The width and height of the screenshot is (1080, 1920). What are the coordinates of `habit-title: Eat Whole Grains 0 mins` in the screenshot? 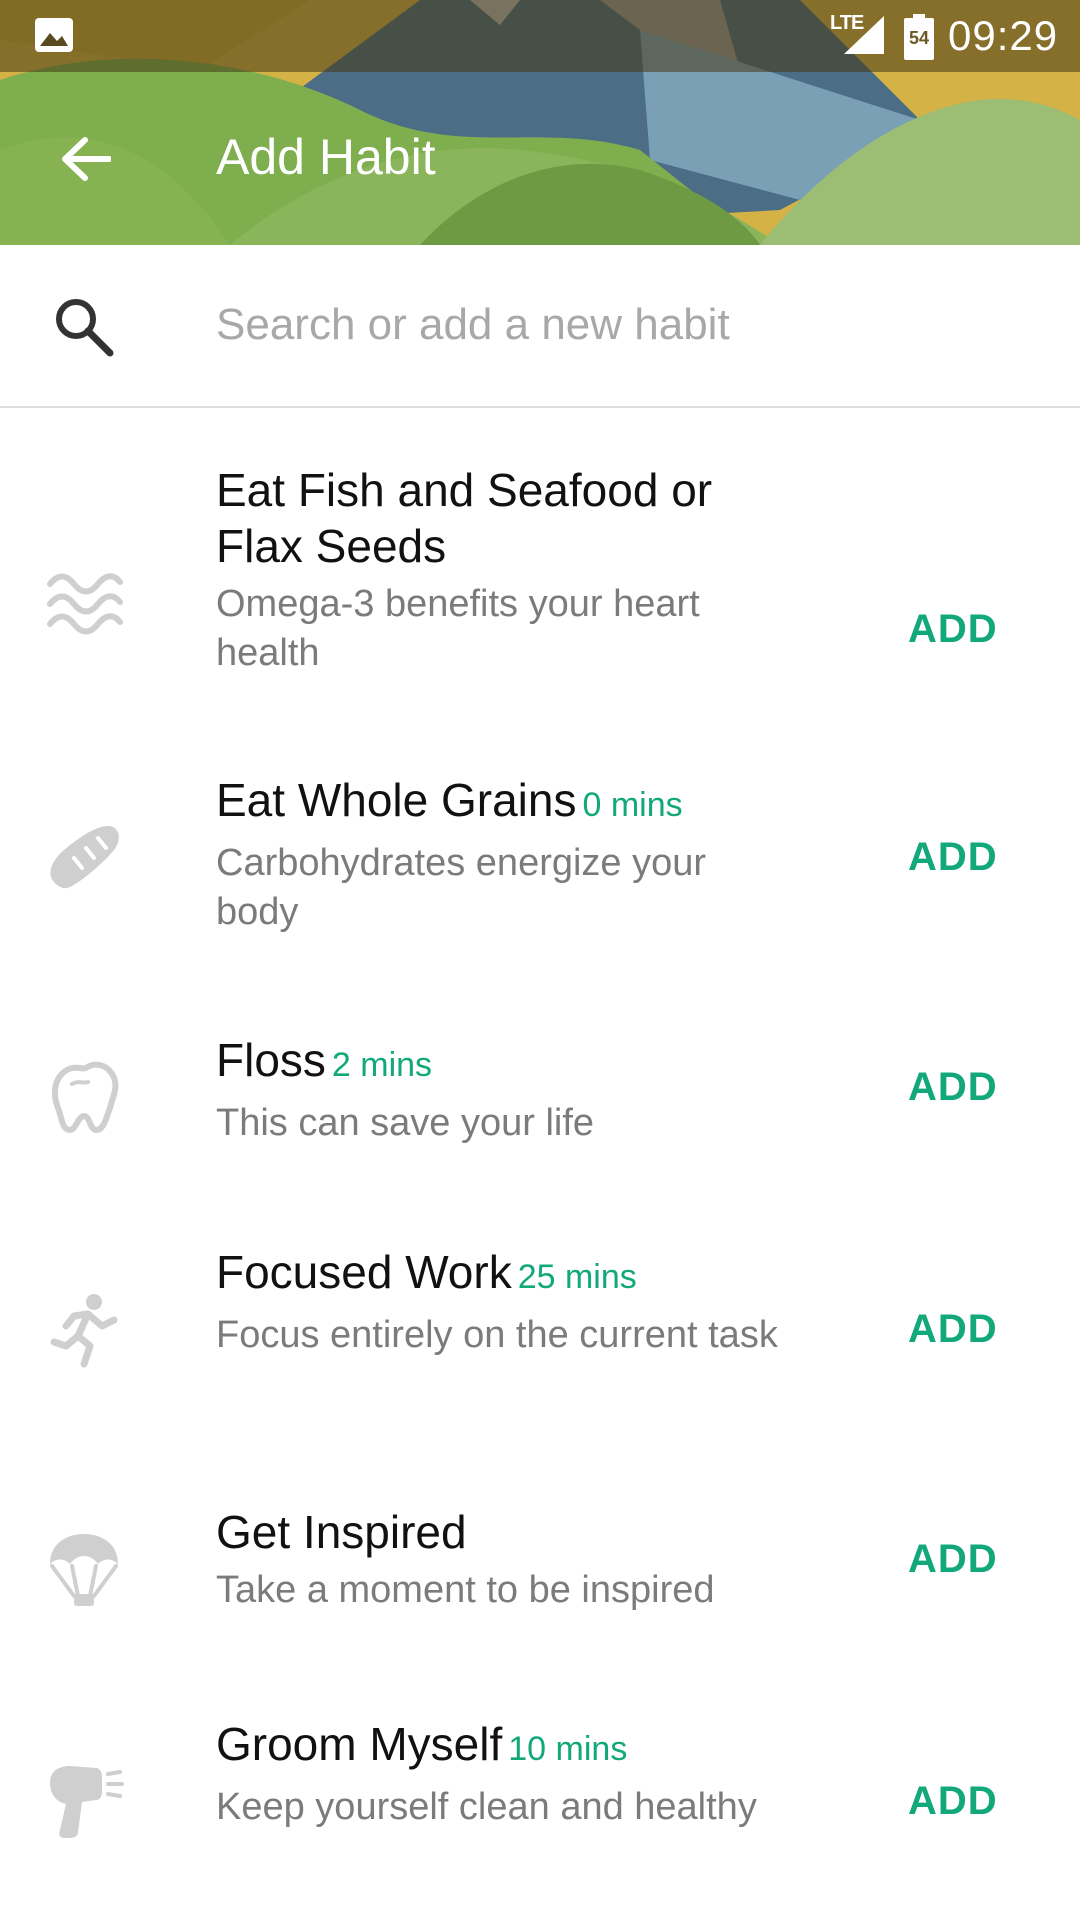 It's located at (449, 800).